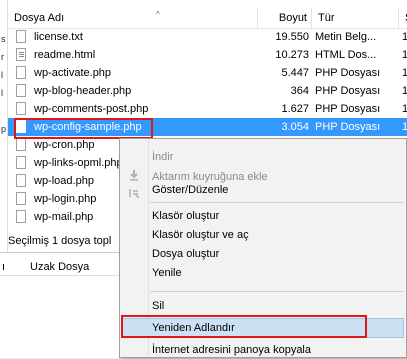 The image size is (407, 359). What do you see at coordinates (3, 39) in the screenshot?
I see `clipped-text: s` at bounding box center [3, 39].